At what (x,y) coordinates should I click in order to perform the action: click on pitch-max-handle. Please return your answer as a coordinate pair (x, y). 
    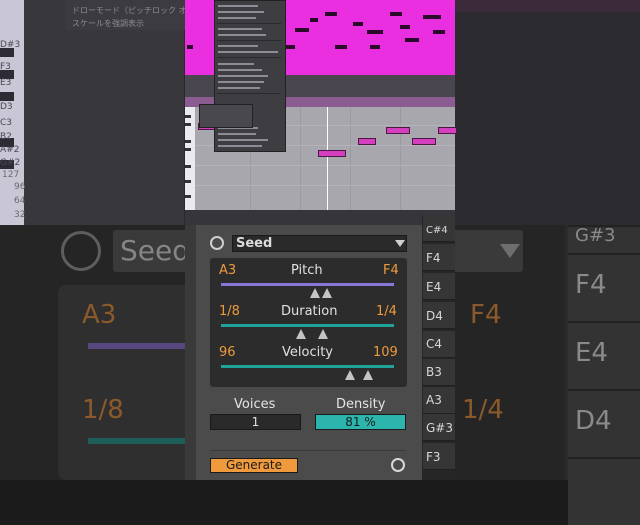
    Looking at the image, I should click on (327, 293).